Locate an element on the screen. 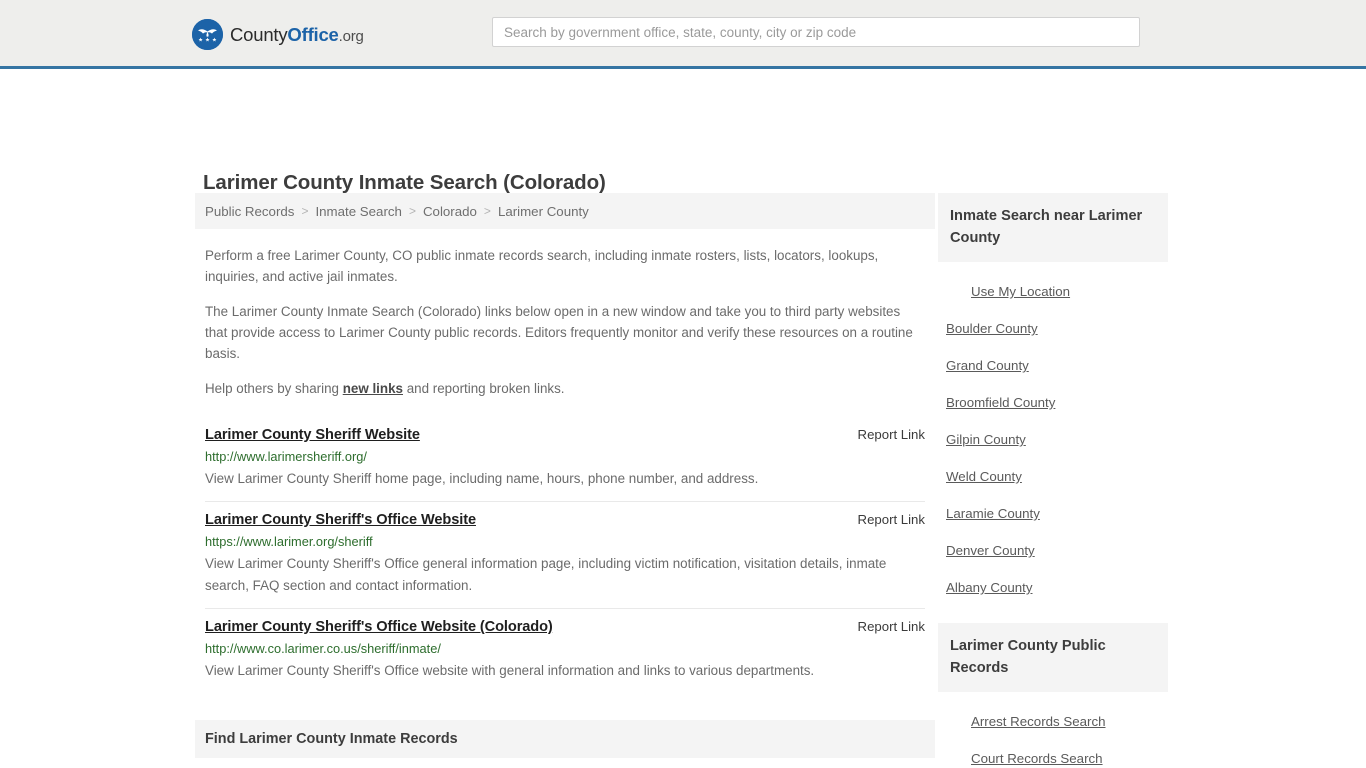  sidebar-item-laramie-county: Laramie County is located at coordinates (1057, 513).